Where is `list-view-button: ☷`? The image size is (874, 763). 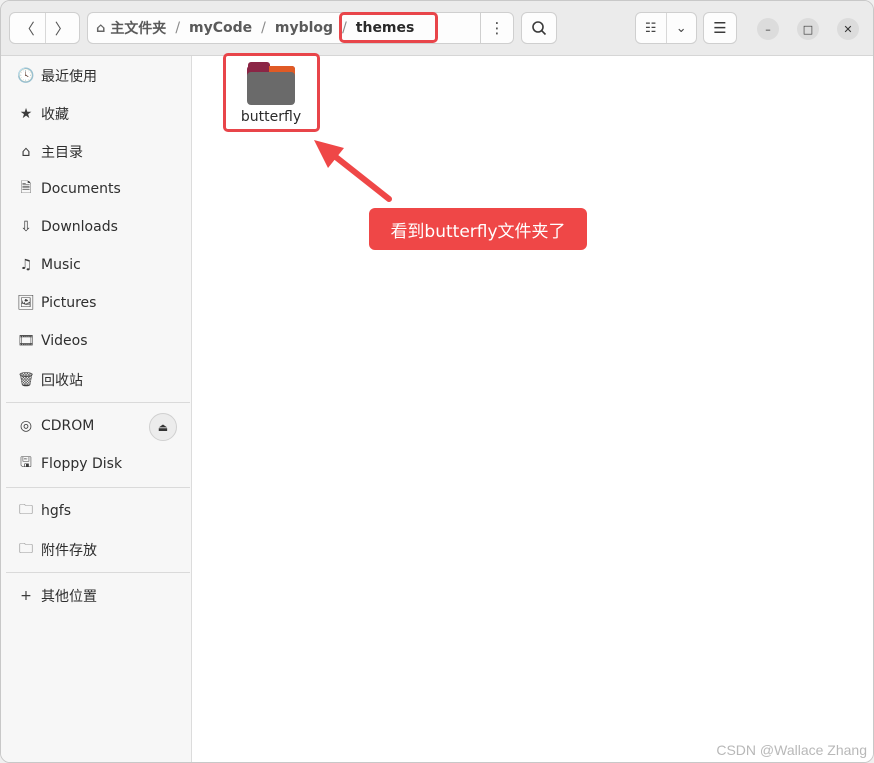
list-view-button: ☷ is located at coordinates (651, 28).